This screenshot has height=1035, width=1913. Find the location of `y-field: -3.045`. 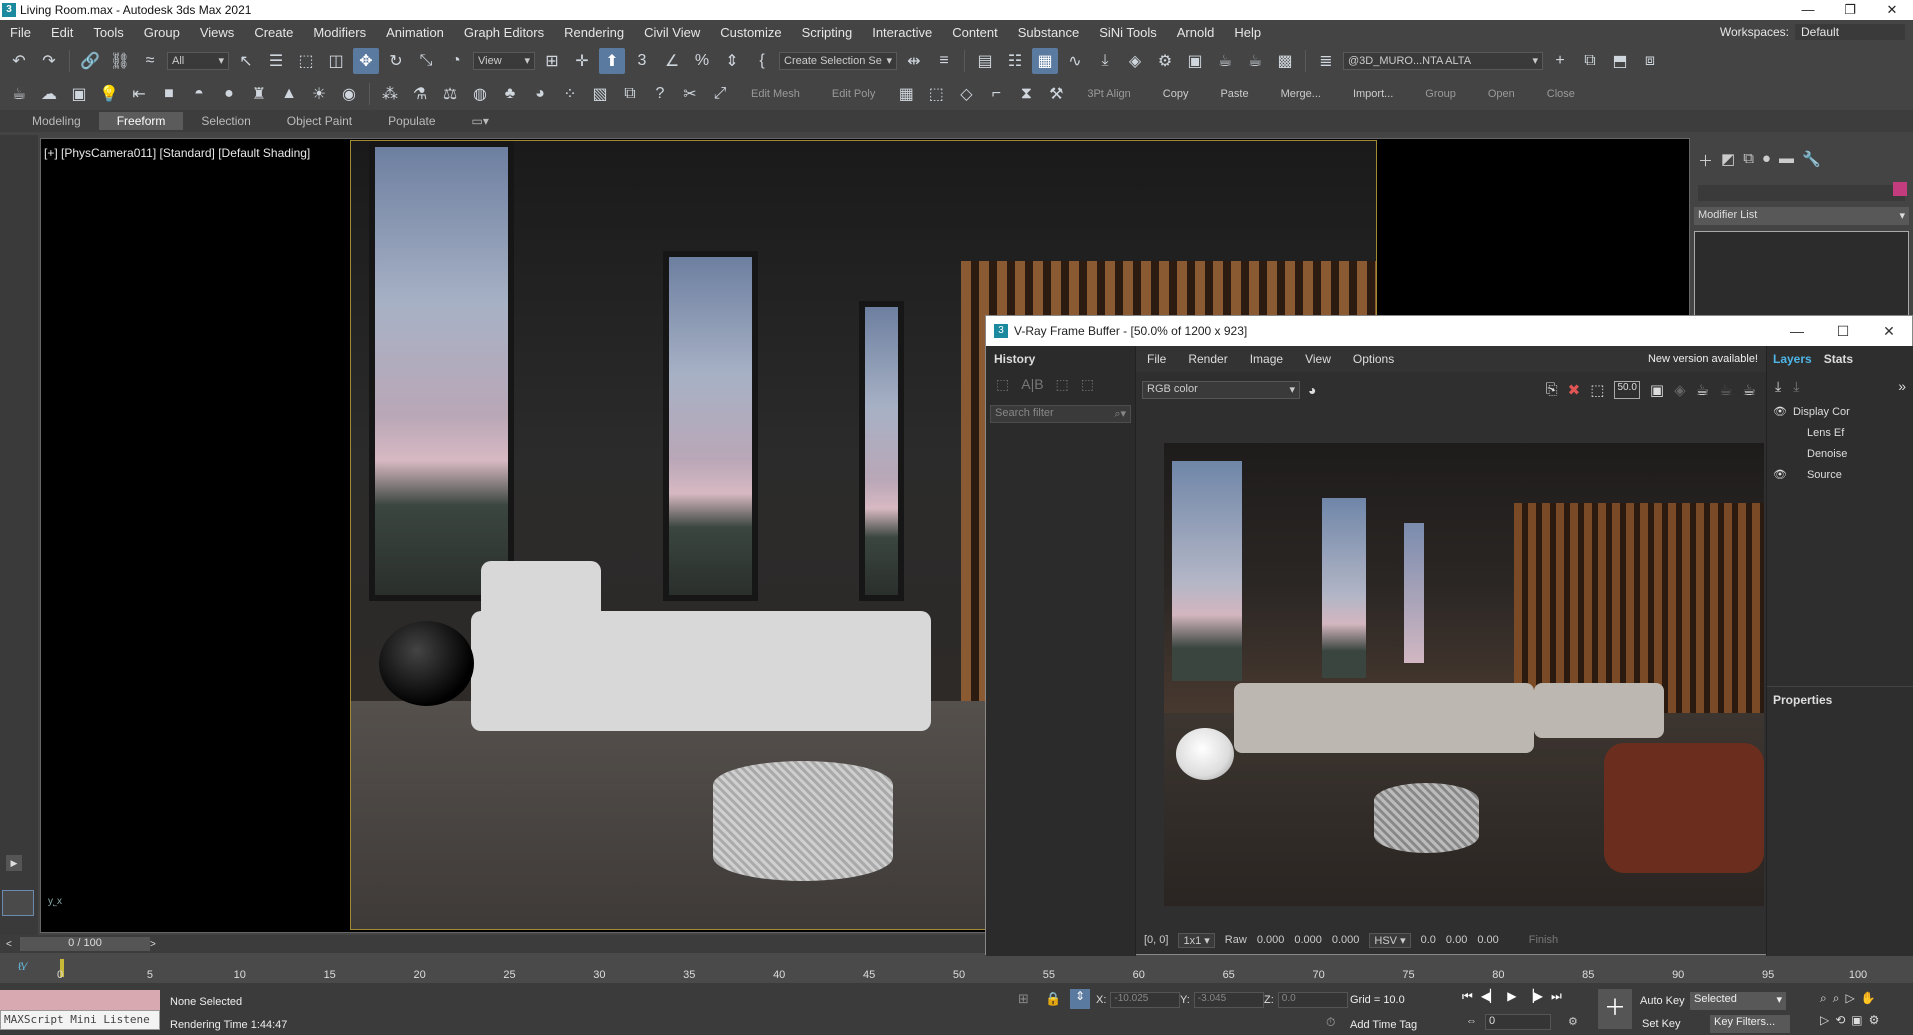

y-field: -3.045 is located at coordinates (1228, 1000).